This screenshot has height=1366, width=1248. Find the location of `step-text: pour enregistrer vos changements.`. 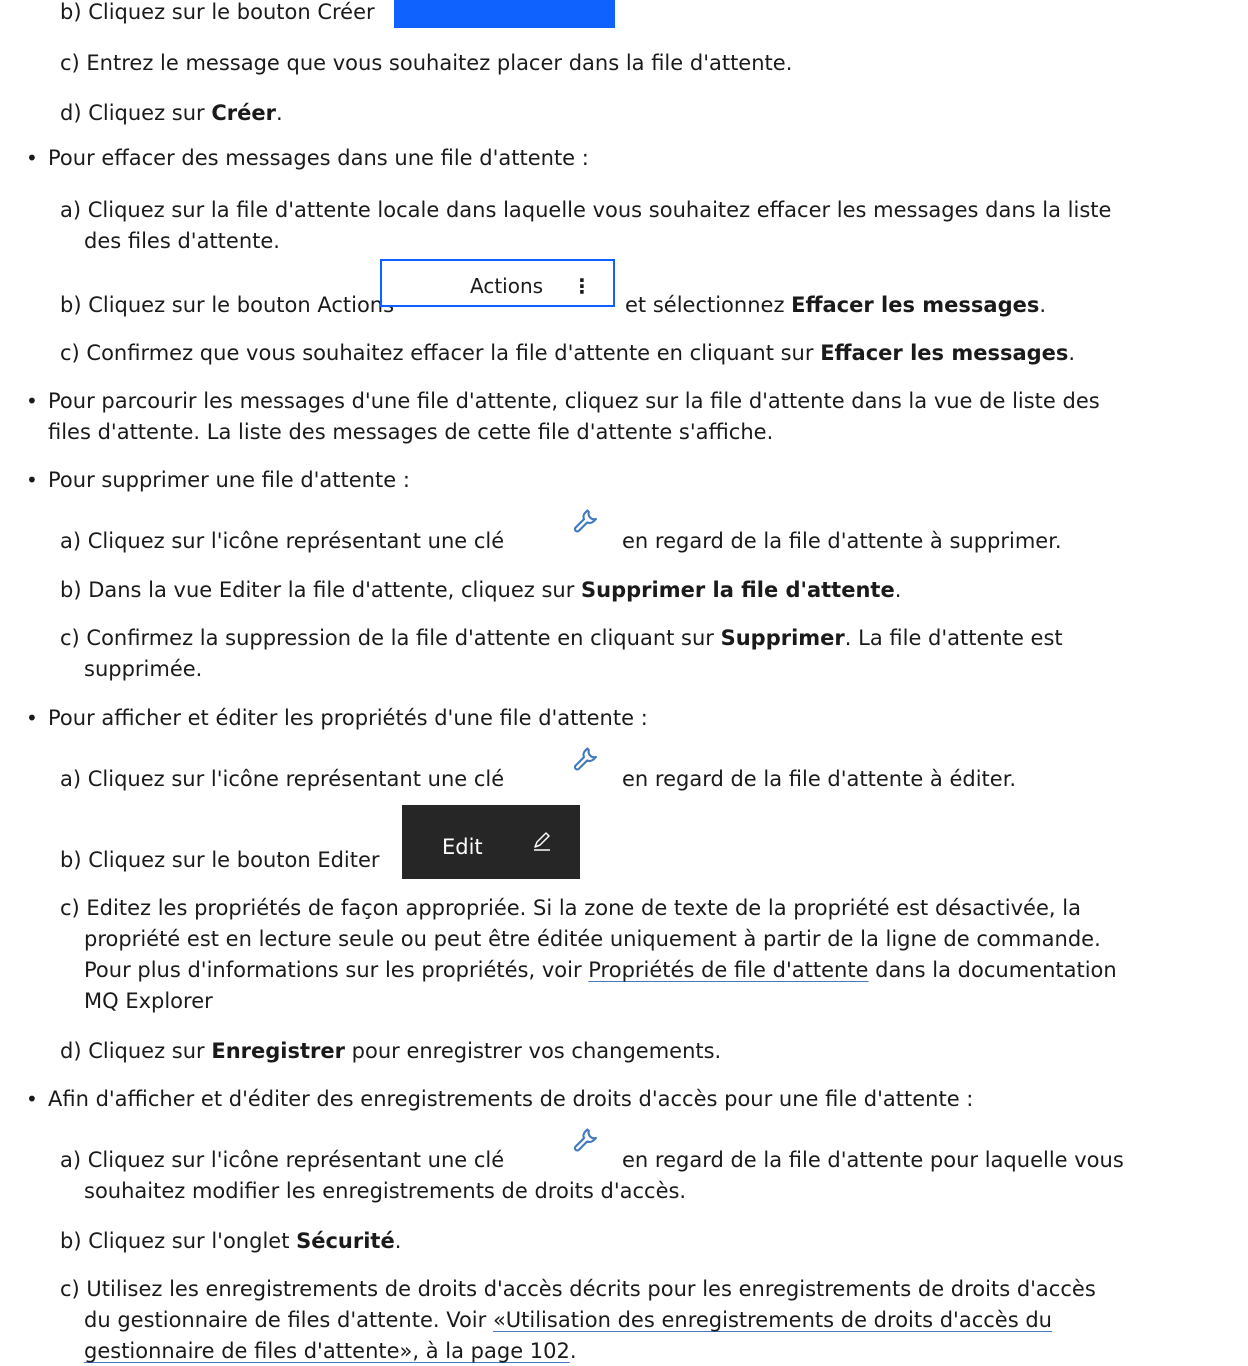

step-text: pour enregistrer vos changements. is located at coordinates (533, 1051).